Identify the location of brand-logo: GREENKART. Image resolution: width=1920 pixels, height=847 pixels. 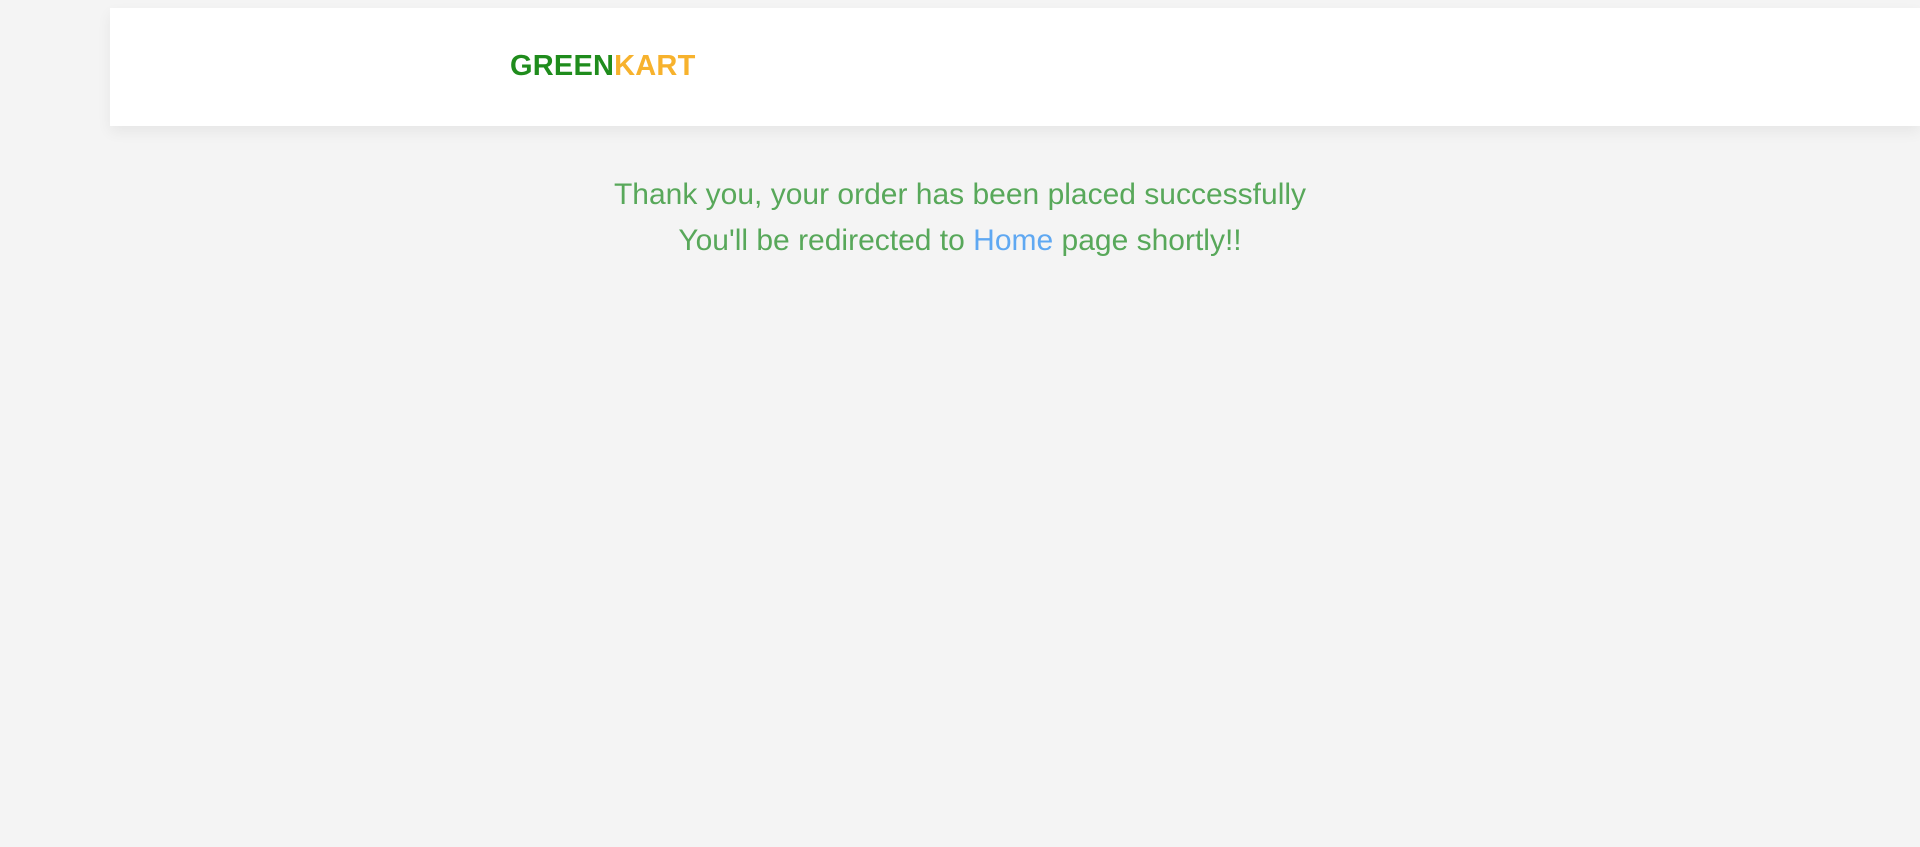
(602, 66).